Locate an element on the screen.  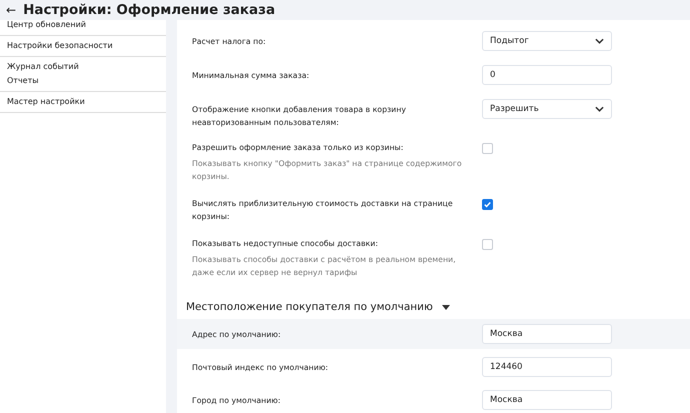
select-field: Подытог is located at coordinates (547, 41).